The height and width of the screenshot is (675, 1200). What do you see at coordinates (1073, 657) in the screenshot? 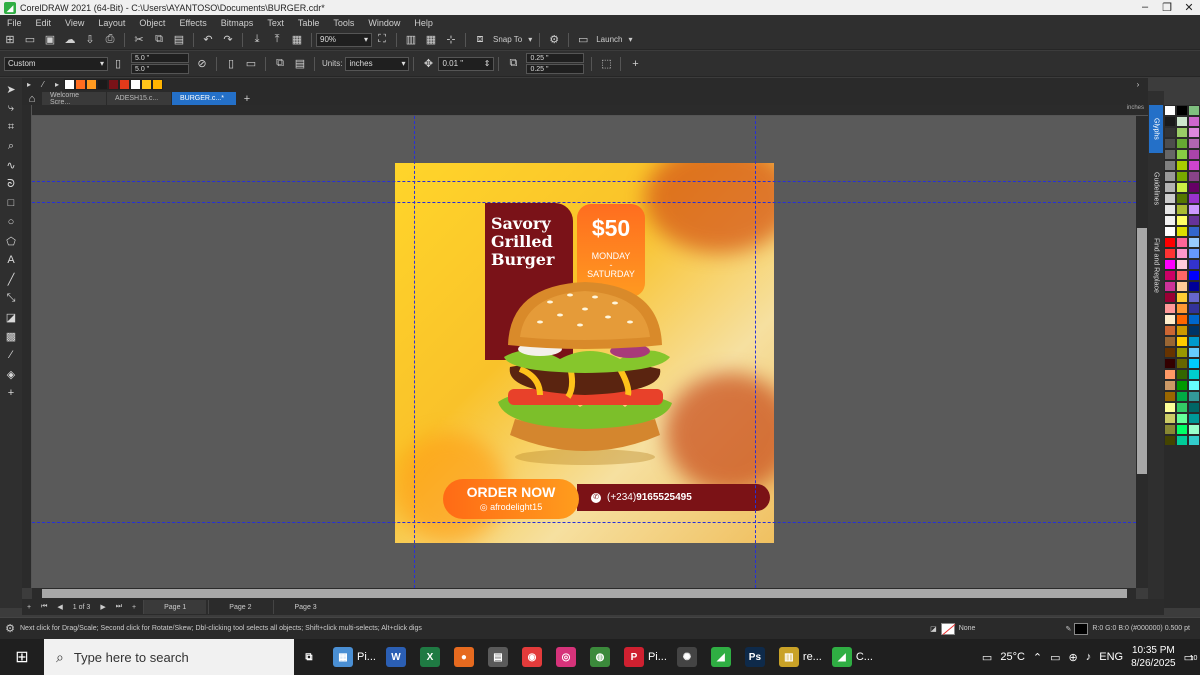
I see `network-icon: ⊕` at bounding box center [1073, 657].